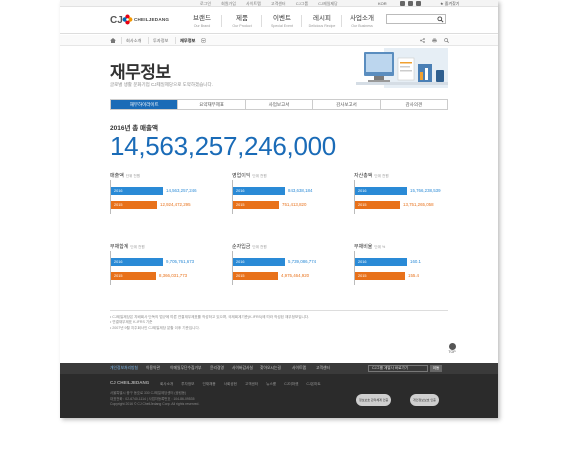  What do you see at coordinates (328, 3) in the screenshot?
I see `util-link: CJ제일제당` at bounding box center [328, 3].